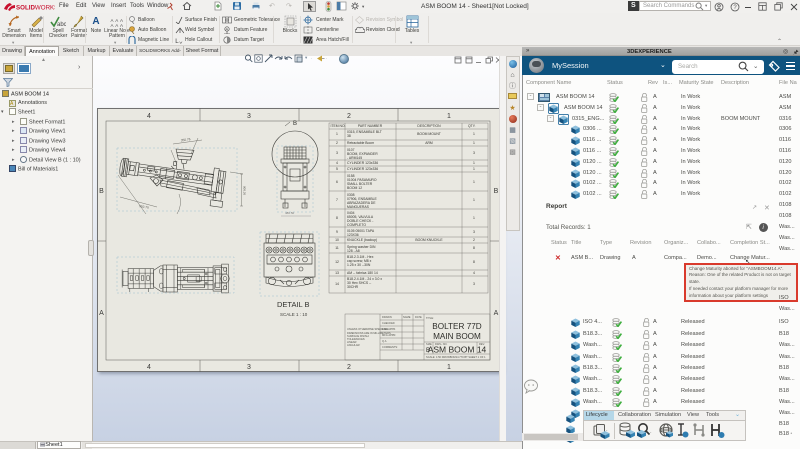 Image resolution: width=800 pixels, height=449 pixels. I want to click on svg-text: ITEM NO., so click(338, 126).